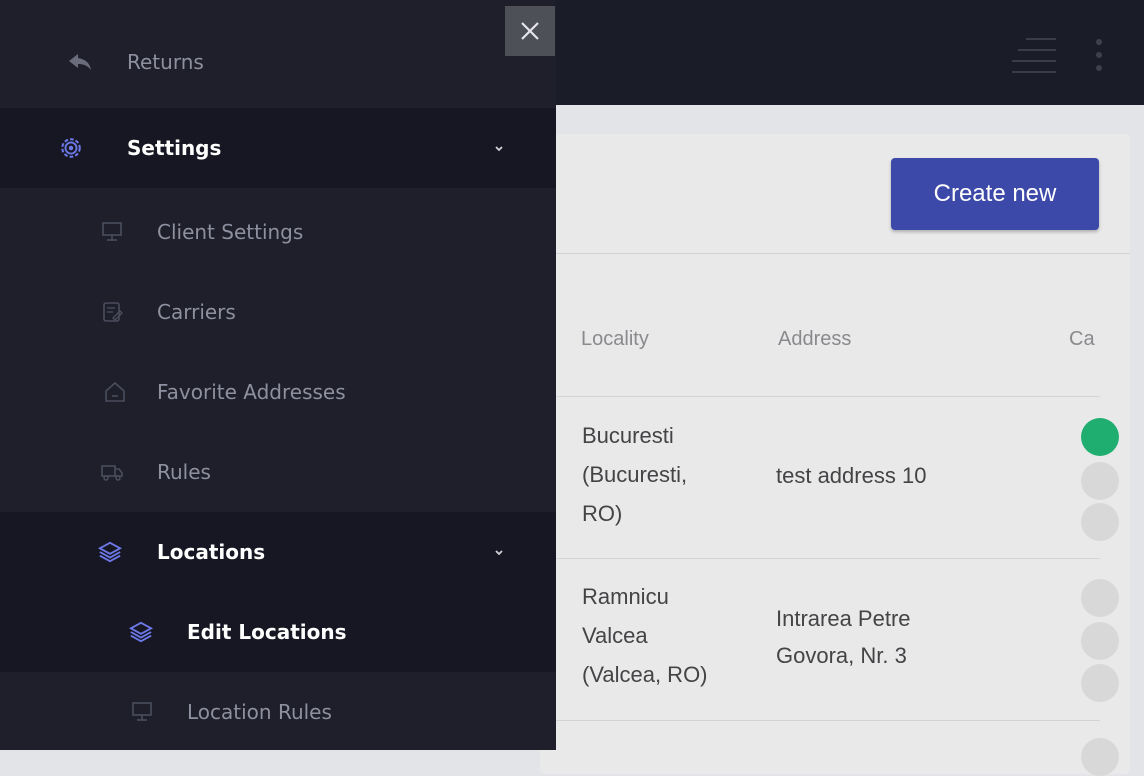 The height and width of the screenshot is (776, 1144). What do you see at coordinates (115, 392) in the screenshot?
I see `home-icon` at bounding box center [115, 392].